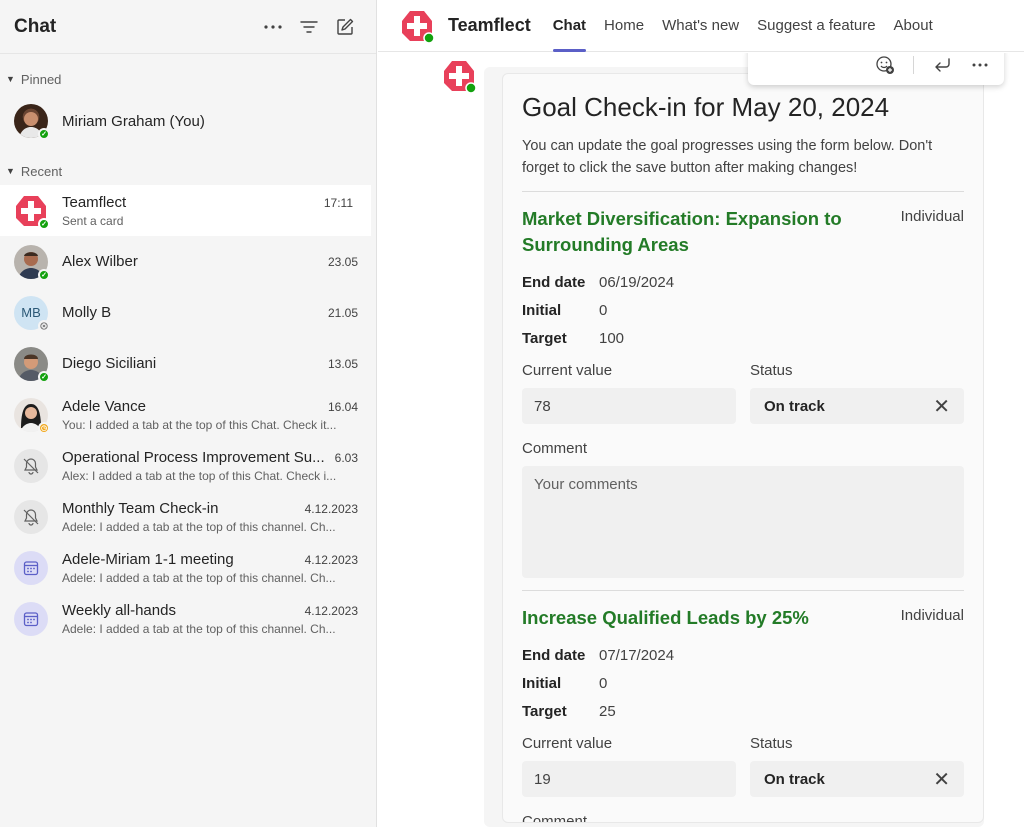 The width and height of the screenshot is (1024, 827). I want to click on tab-chat: Chat, so click(569, 26).